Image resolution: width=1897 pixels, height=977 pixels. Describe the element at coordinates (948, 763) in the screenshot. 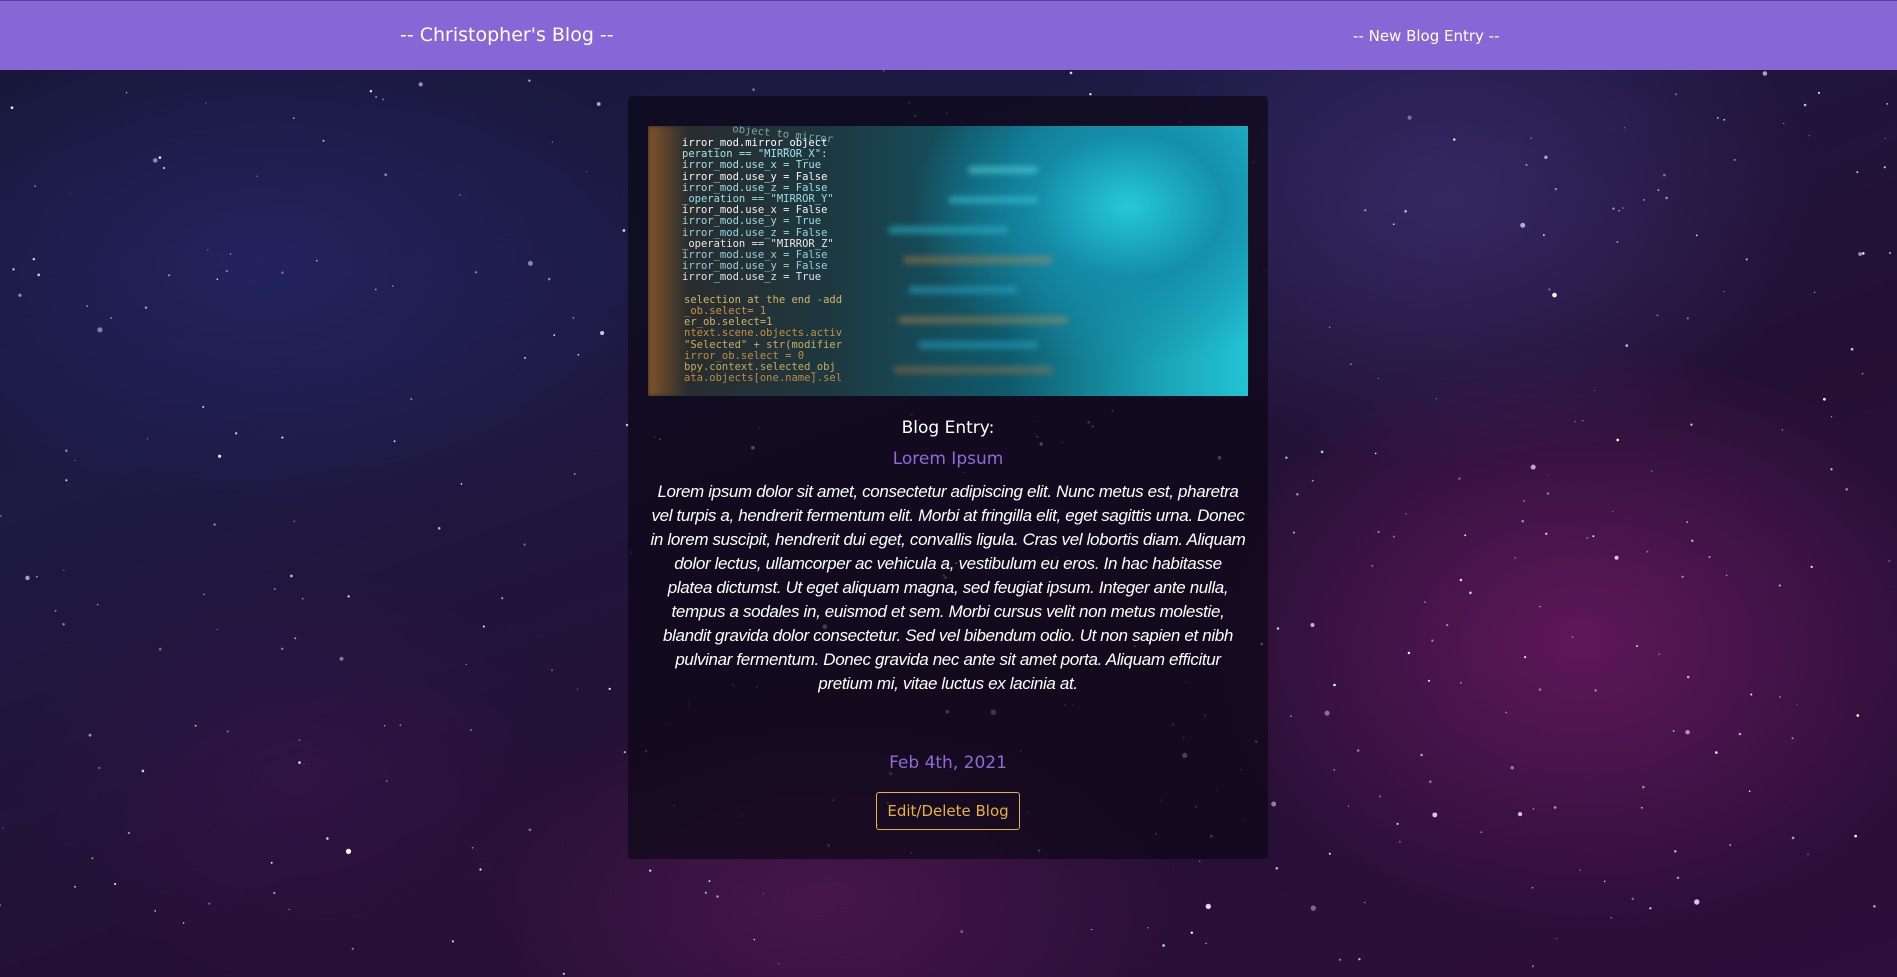

I see `blog-date: Feb 4th, 2021` at that location.